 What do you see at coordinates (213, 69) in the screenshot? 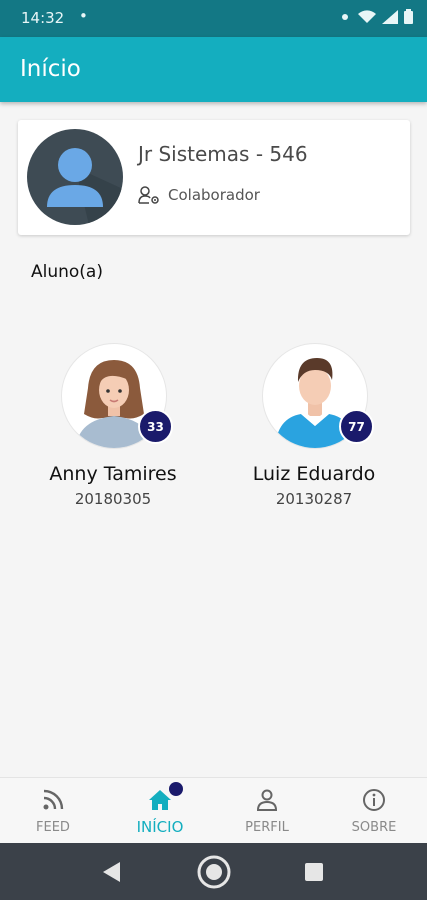
I see `app-bar: Início` at bounding box center [213, 69].